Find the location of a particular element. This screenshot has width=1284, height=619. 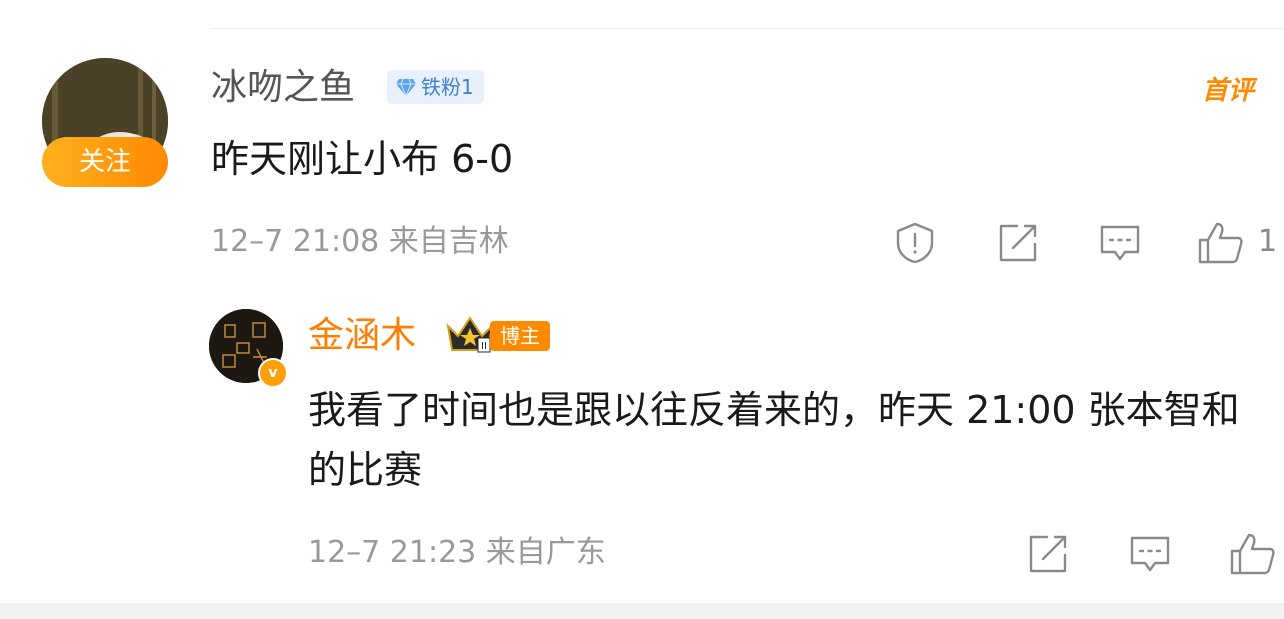

share-button is located at coordinates (1018, 243).